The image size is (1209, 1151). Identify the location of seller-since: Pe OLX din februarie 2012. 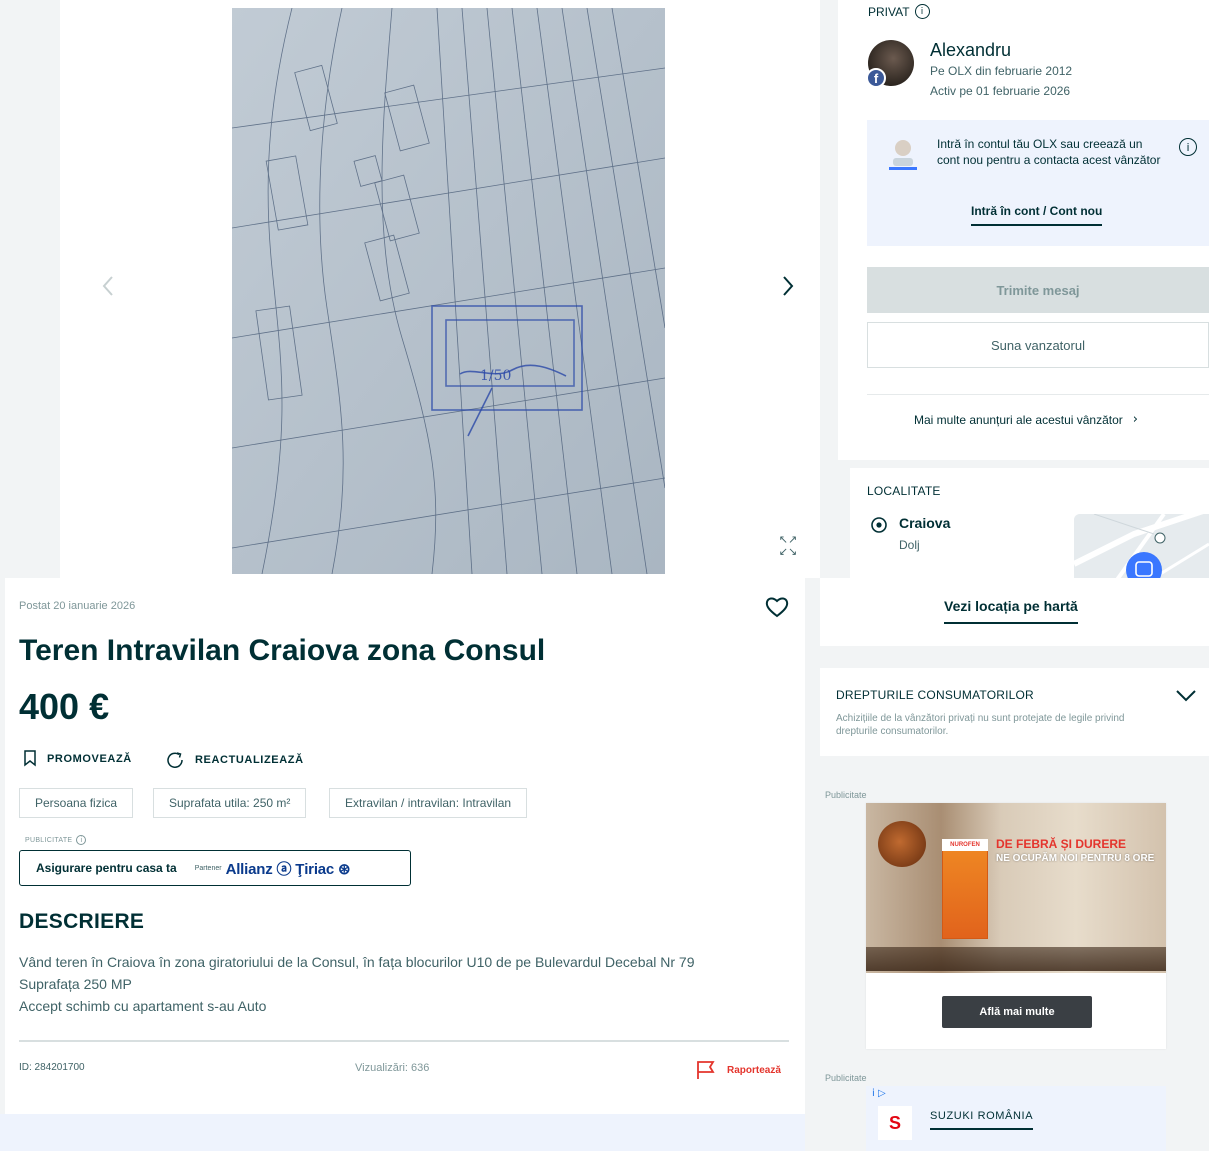
(1001, 71).